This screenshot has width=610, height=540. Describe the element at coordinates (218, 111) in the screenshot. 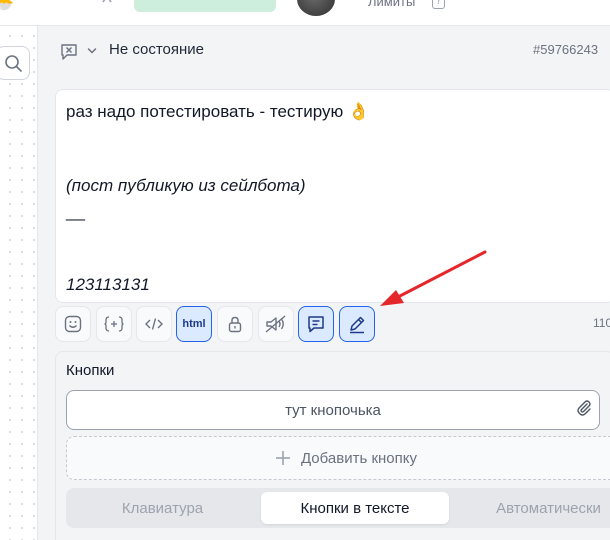

I see `post-text-line: раз надо потестировать - тестирую 👌` at that location.